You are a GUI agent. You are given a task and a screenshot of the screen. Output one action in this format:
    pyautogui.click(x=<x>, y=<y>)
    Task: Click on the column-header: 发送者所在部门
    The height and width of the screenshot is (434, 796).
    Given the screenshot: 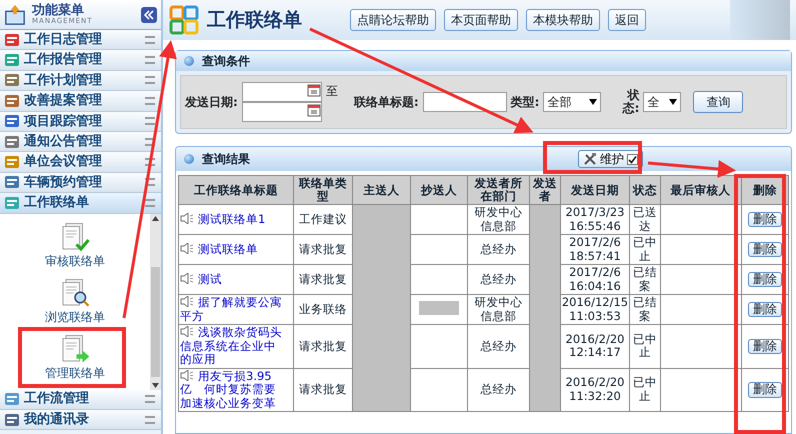 What is the action you would take?
    pyautogui.click(x=498, y=190)
    